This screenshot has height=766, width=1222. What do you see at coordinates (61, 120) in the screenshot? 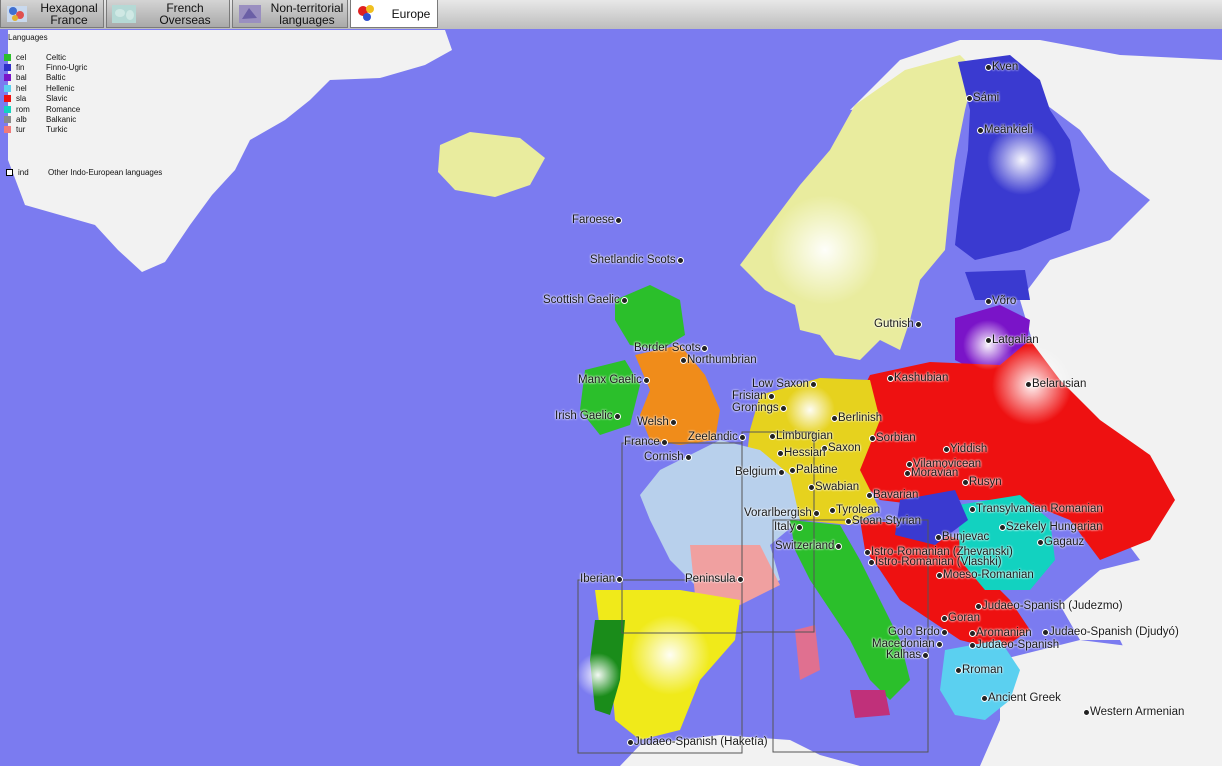
I see `legend-name: Balkanic` at bounding box center [61, 120].